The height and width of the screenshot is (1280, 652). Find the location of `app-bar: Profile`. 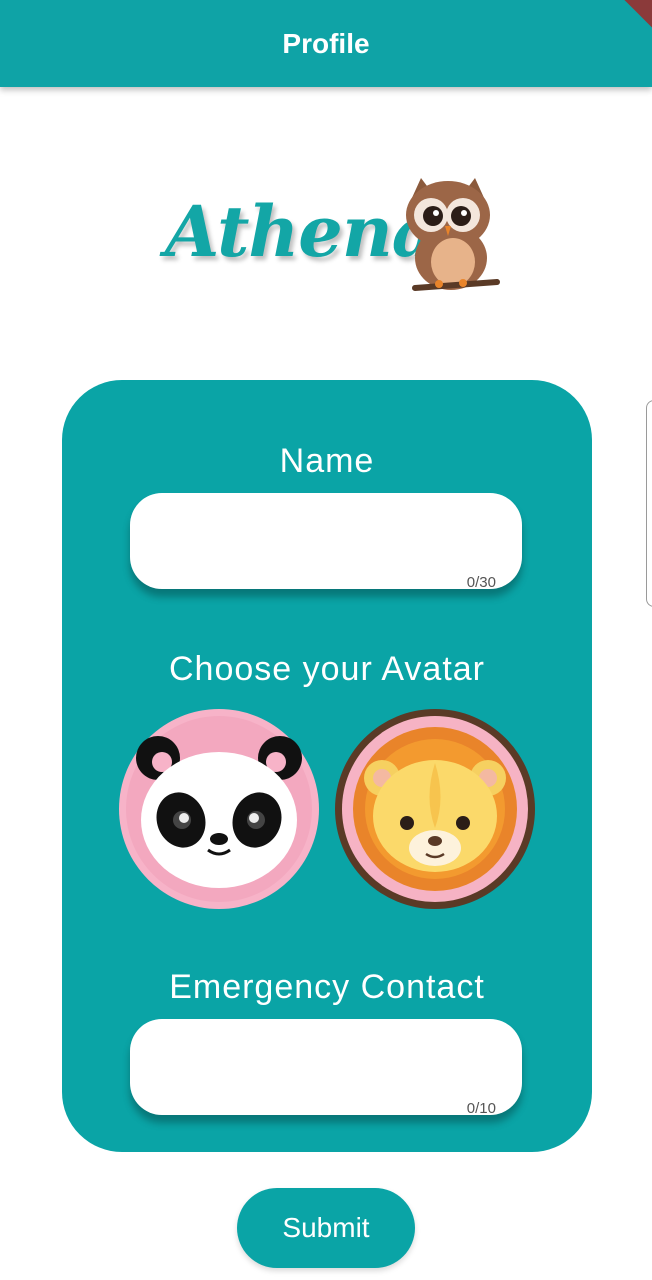

app-bar: Profile is located at coordinates (326, 43).